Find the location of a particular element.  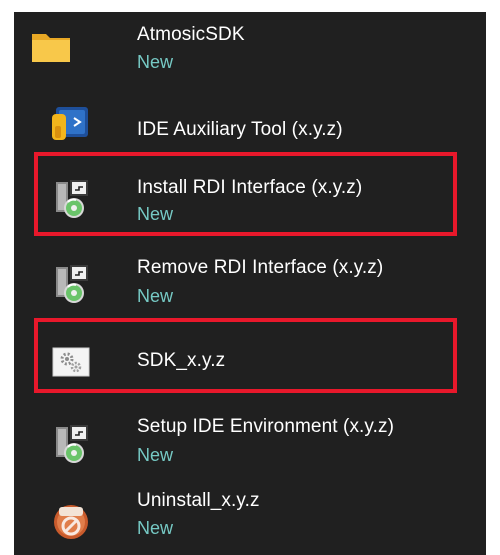

app-label: Setup IDE Environment (x.y.z) is located at coordinates (266, 426).